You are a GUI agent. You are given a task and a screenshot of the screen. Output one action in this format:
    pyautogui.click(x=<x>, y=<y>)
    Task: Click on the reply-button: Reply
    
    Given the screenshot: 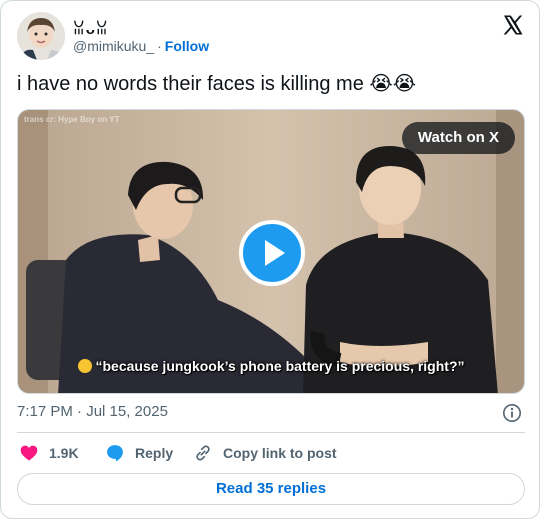 What is the action you would take?
    pyautogui.click(x=139, y=453)
    